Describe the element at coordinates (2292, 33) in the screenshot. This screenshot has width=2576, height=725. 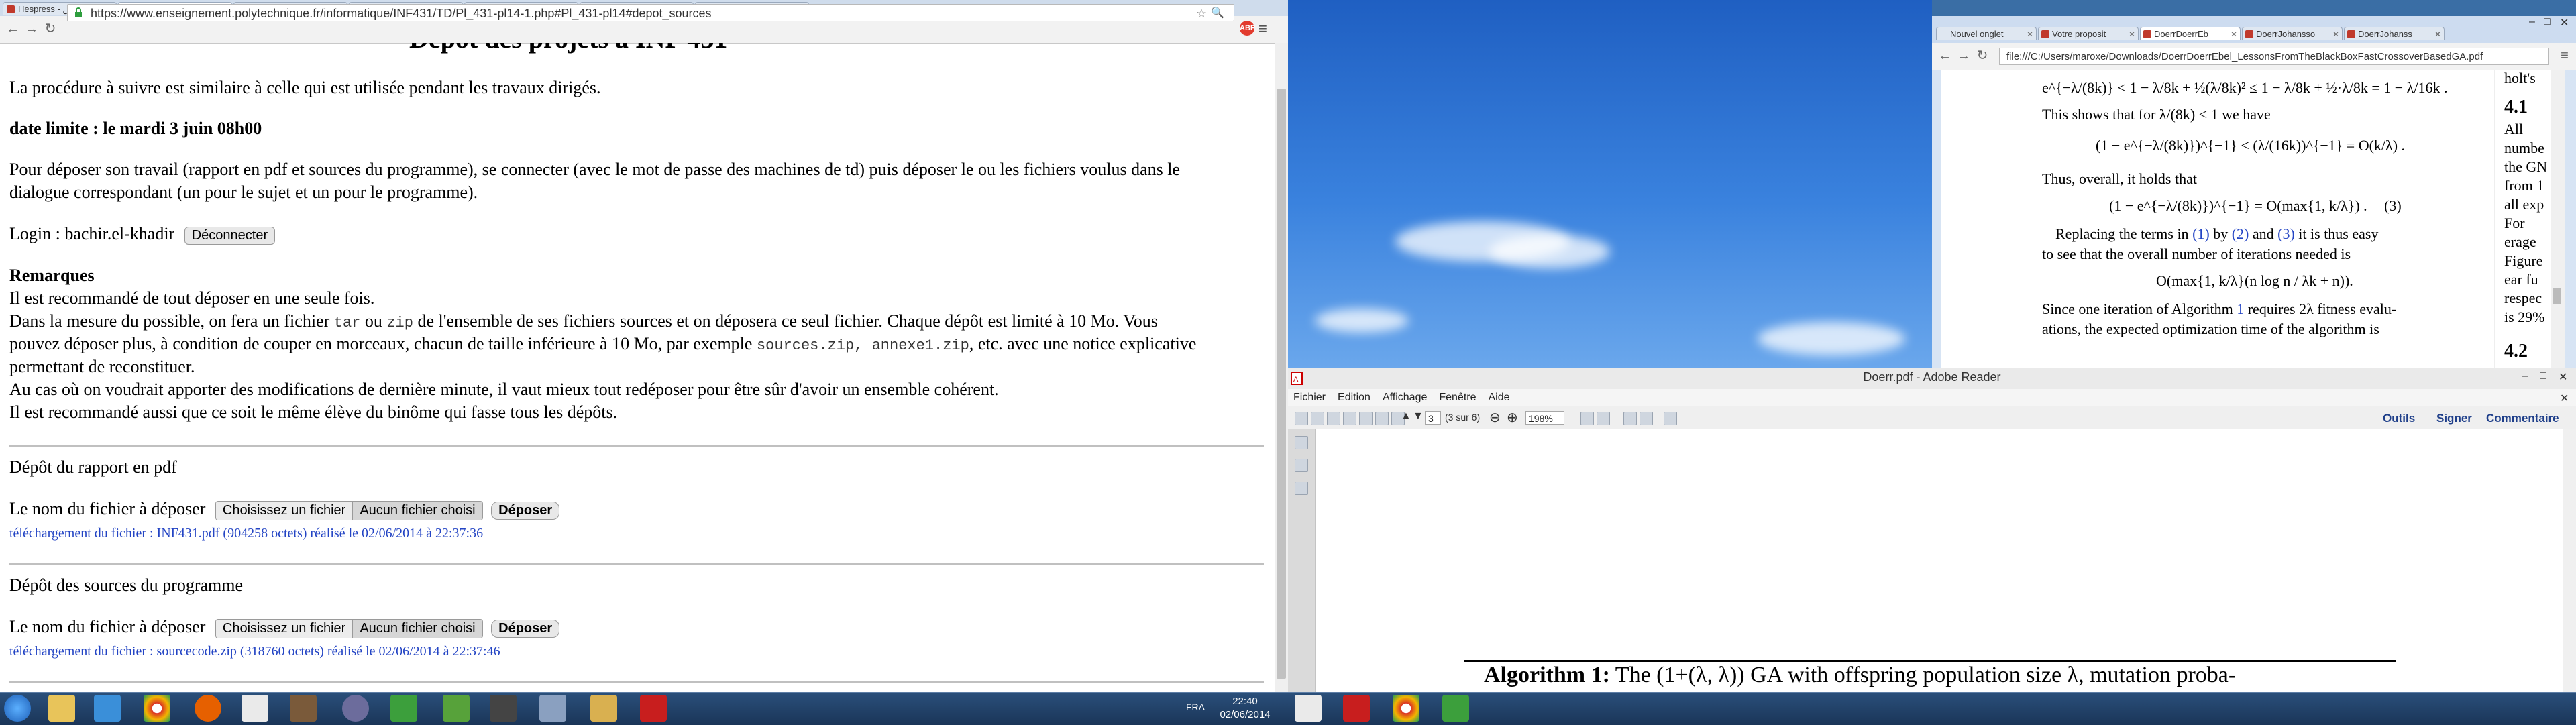
I see `browser-tab: DoerrJohansso ✕` at that location.